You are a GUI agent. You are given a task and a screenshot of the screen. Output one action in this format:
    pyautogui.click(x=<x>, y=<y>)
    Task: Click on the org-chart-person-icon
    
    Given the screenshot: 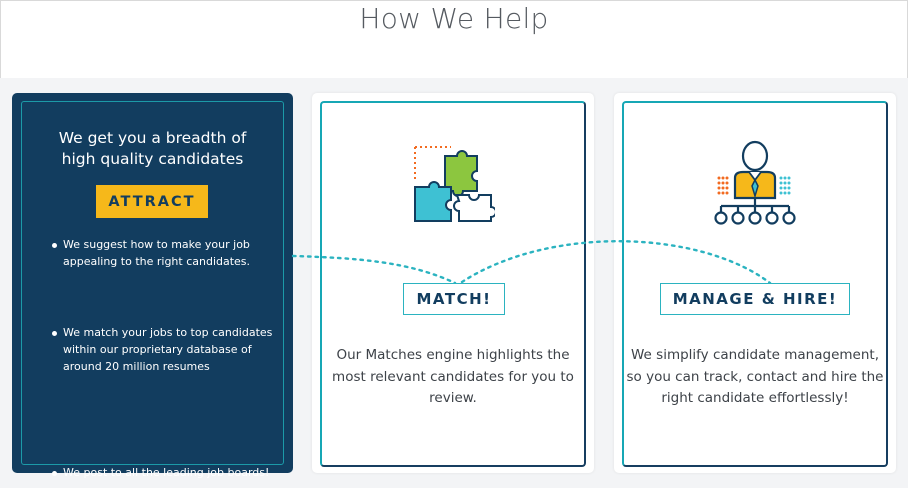 What is the action you would take?
    pyautogui.click(x=755, y=182)
    